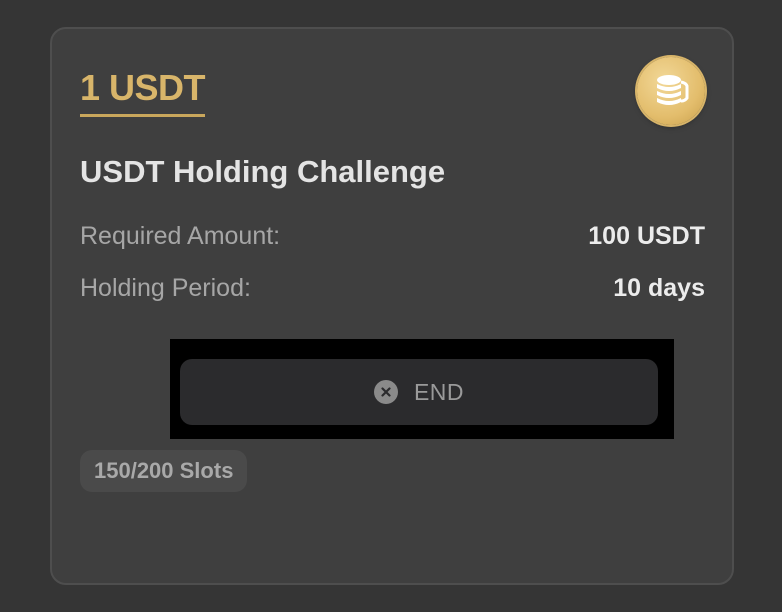  I want to click on required-amount-label: Required Amount:, so click(180, 236).